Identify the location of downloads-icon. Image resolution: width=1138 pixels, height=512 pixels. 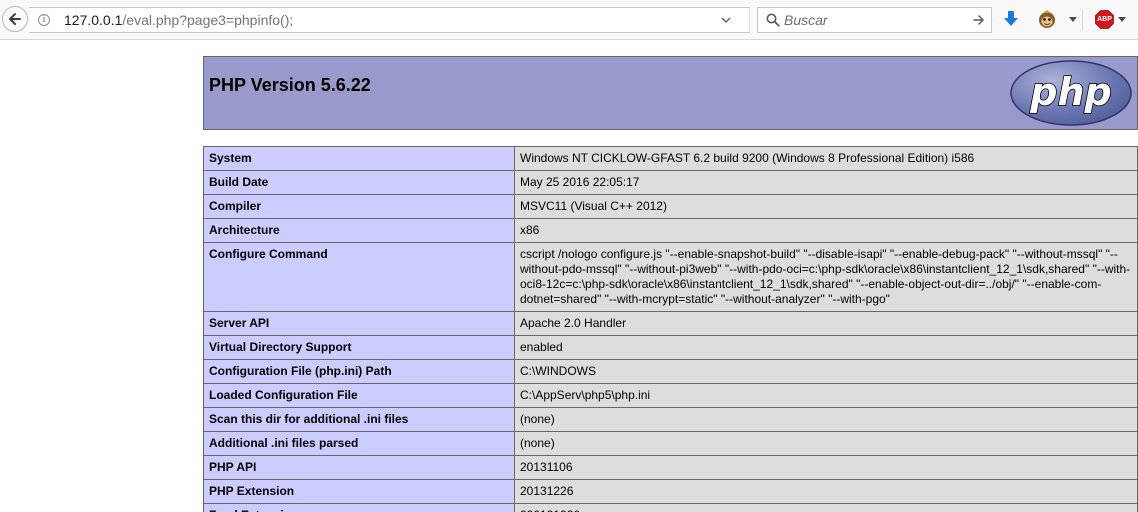
(1011, 19).